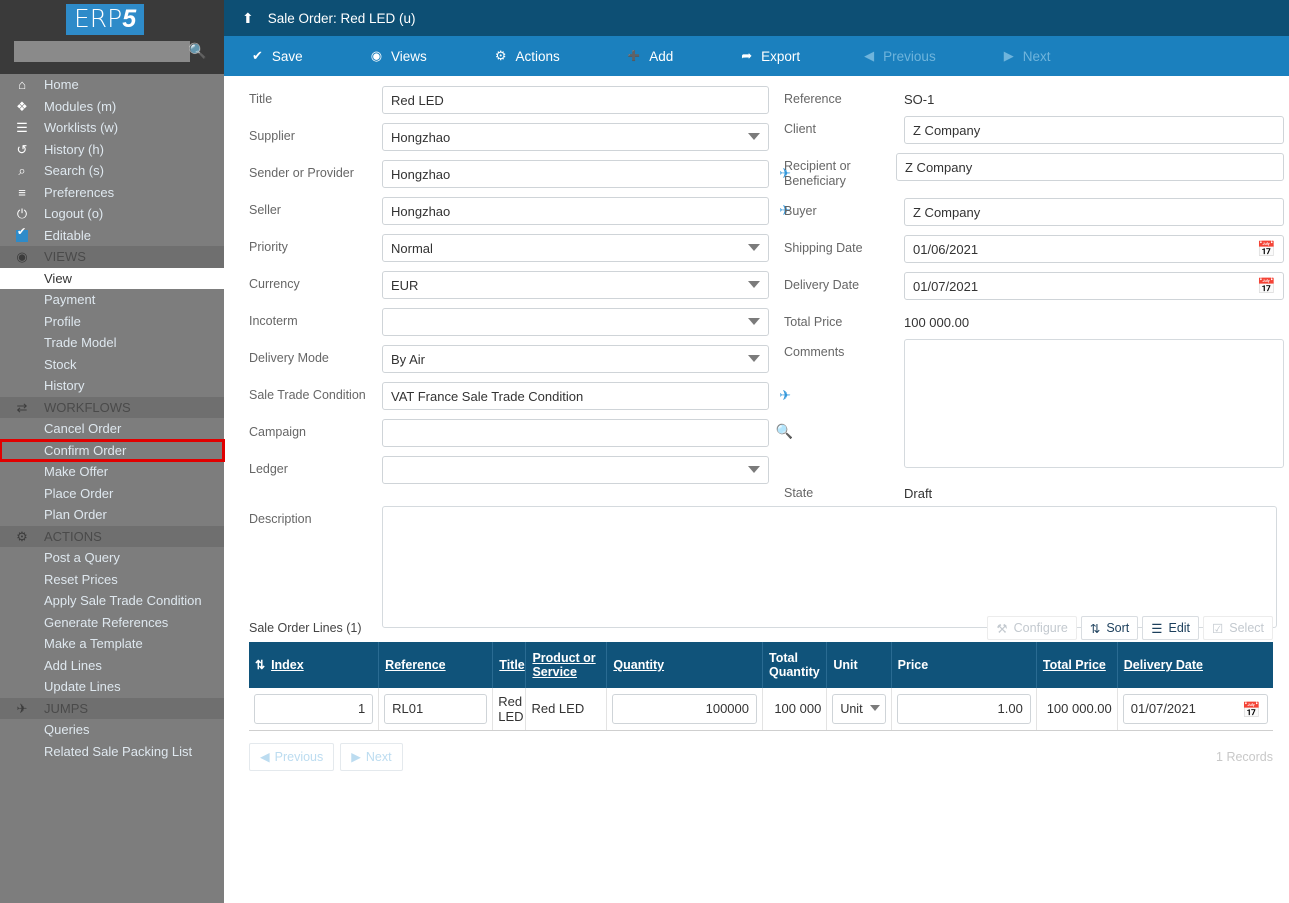 This screenshot has height=903, width=1289. I want to click on column-header-title: Title, so click(509, 665).